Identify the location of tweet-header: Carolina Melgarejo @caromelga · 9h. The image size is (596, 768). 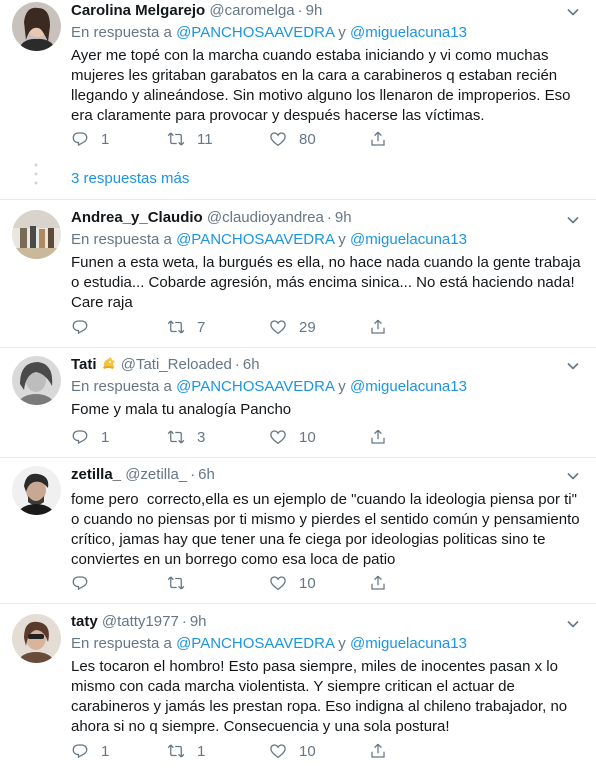
(327, 11).